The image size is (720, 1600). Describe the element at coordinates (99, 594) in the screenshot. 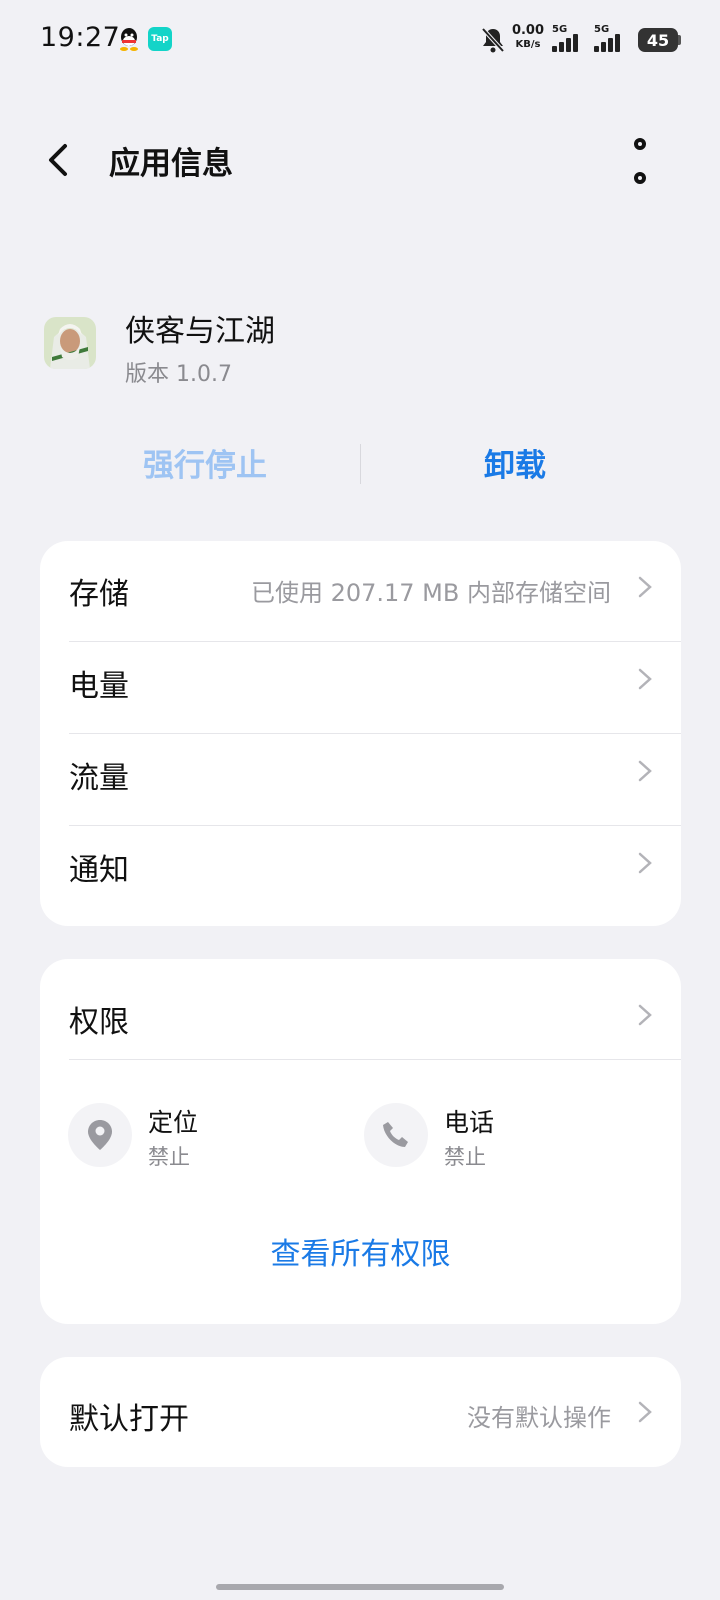

I see `storage-label: 存储` at that location.